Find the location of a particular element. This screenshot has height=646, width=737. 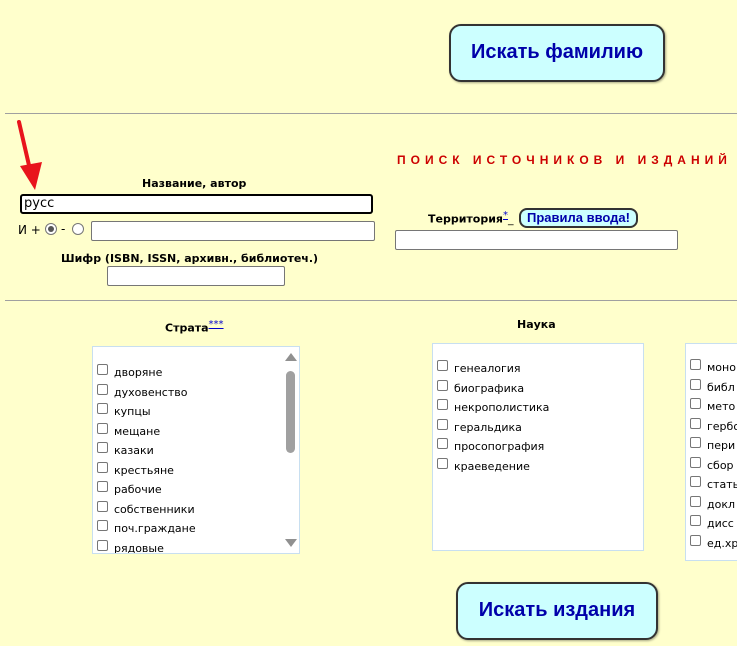

checkbox-item: моно is located at coordinates (713, 367).